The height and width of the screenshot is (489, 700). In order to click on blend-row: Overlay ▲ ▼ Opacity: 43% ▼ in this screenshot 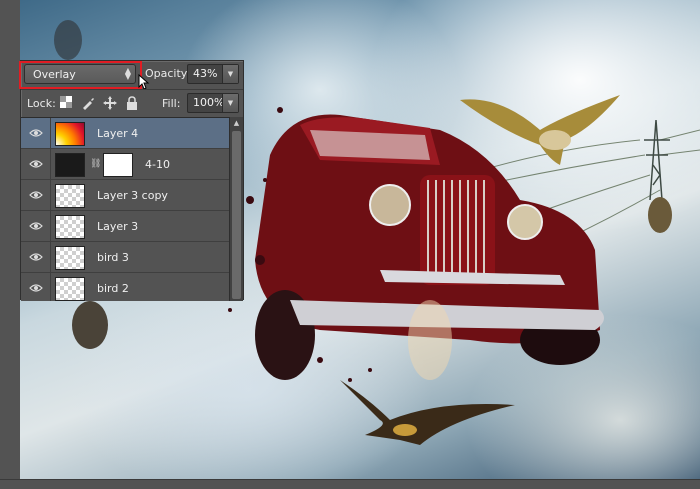, I will do `click(131, 75)`.